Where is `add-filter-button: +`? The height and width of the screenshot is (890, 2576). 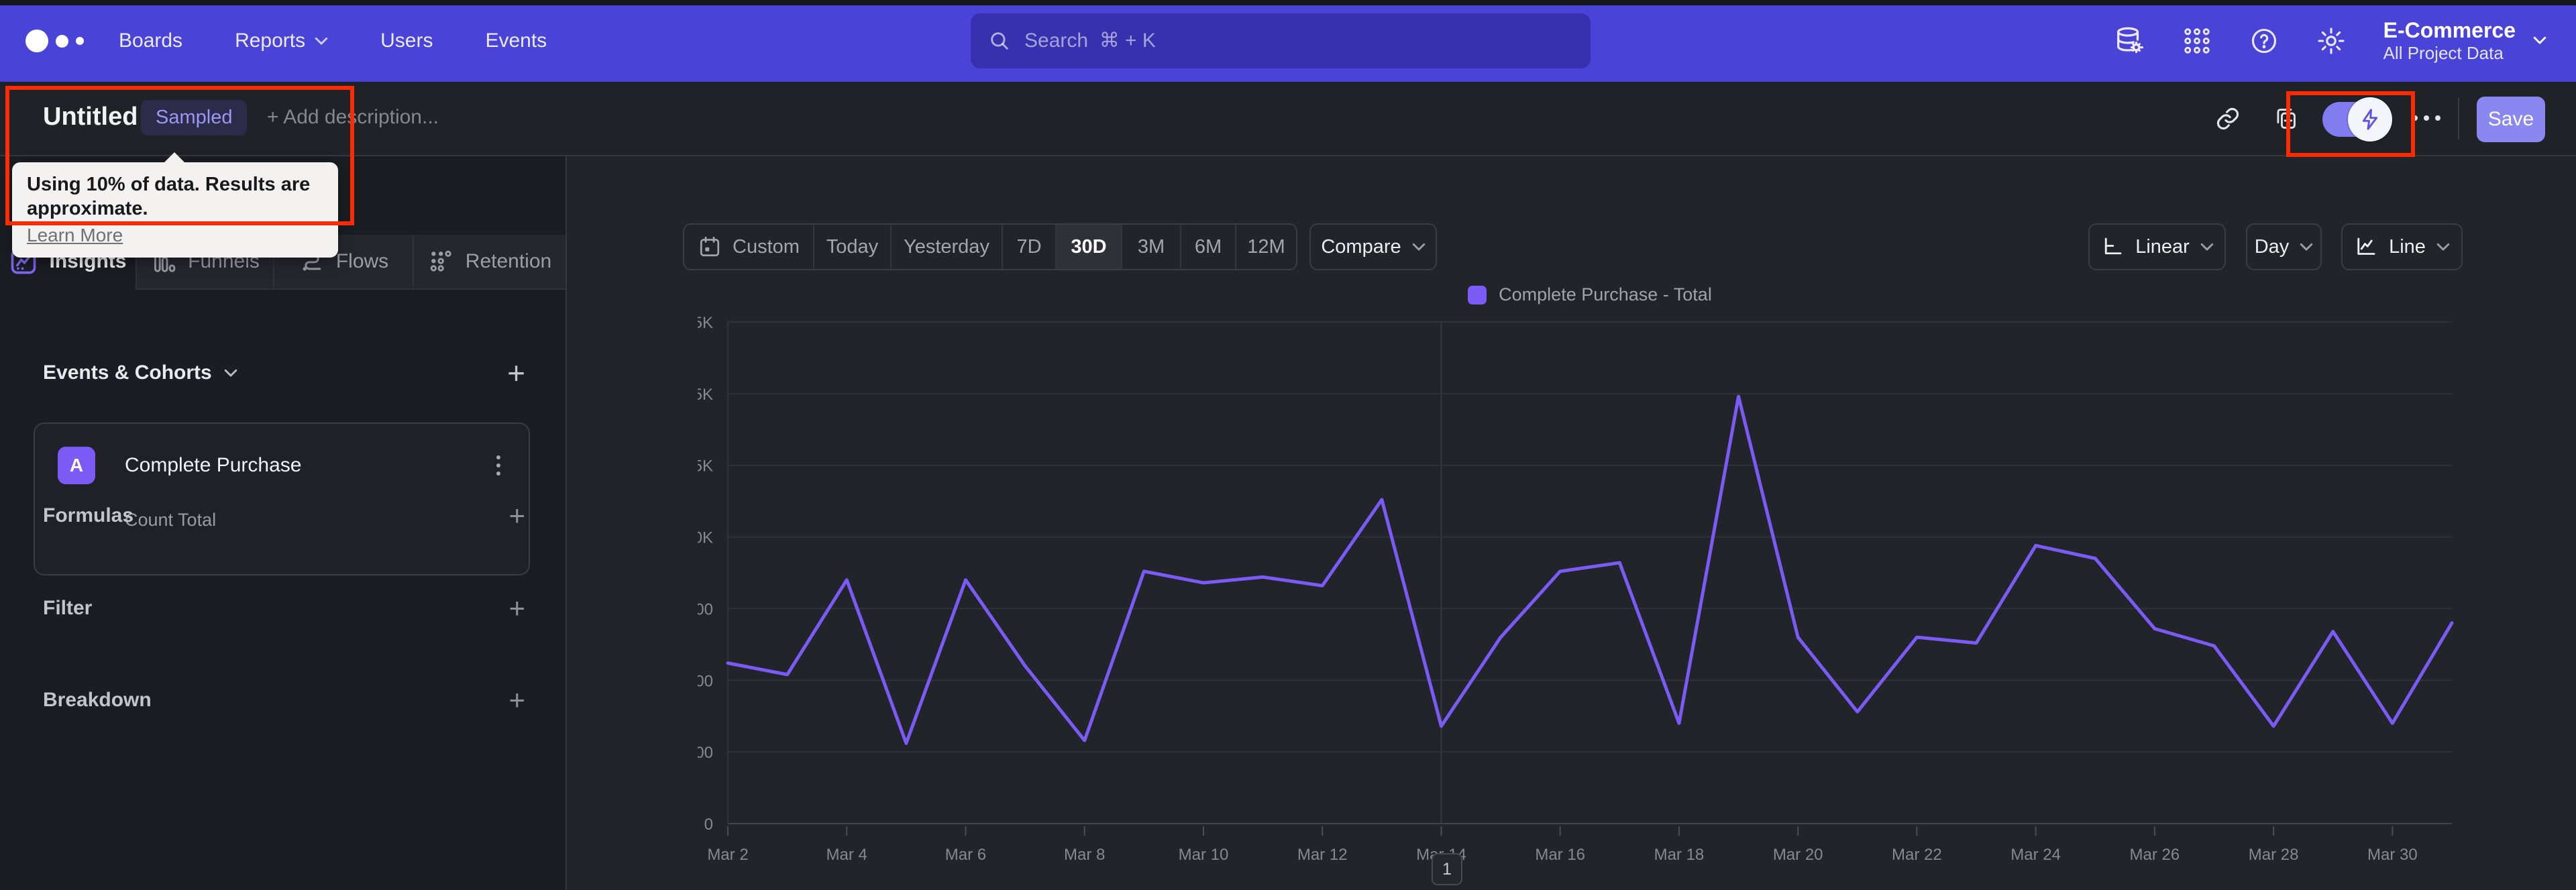
add-filter-button: + is located at coordinates (516, 608).